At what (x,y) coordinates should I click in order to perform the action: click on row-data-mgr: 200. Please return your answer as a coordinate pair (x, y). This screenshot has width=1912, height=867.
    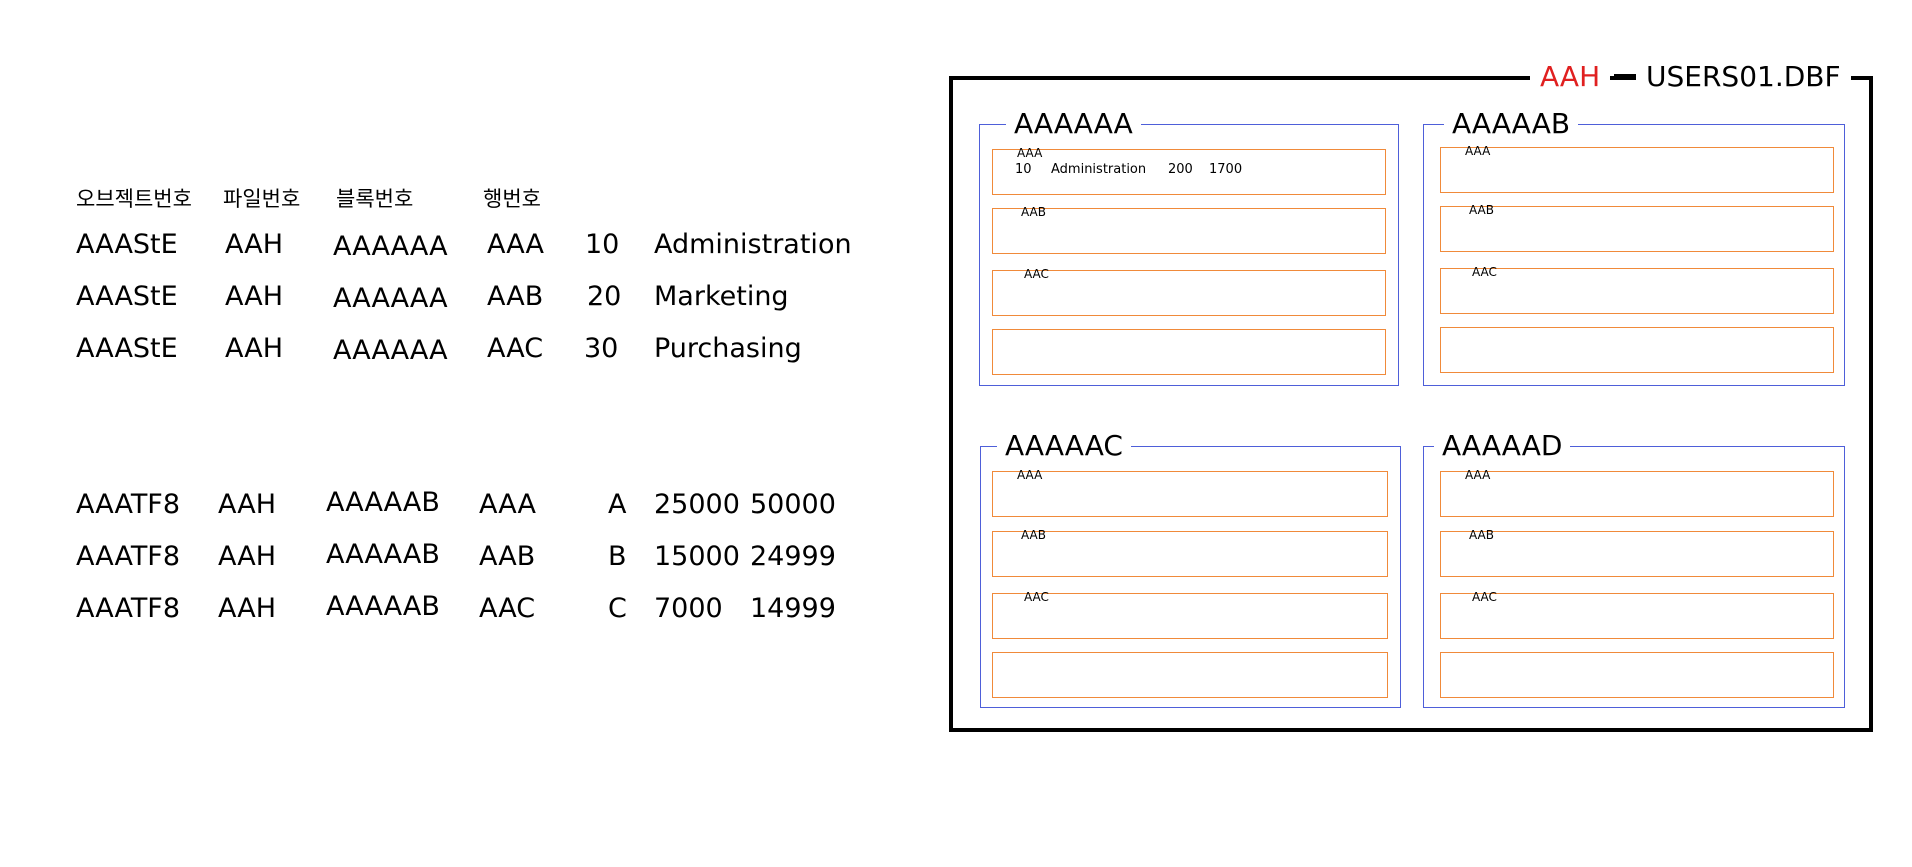
    Looking at the image, I should click on (1180, 169).